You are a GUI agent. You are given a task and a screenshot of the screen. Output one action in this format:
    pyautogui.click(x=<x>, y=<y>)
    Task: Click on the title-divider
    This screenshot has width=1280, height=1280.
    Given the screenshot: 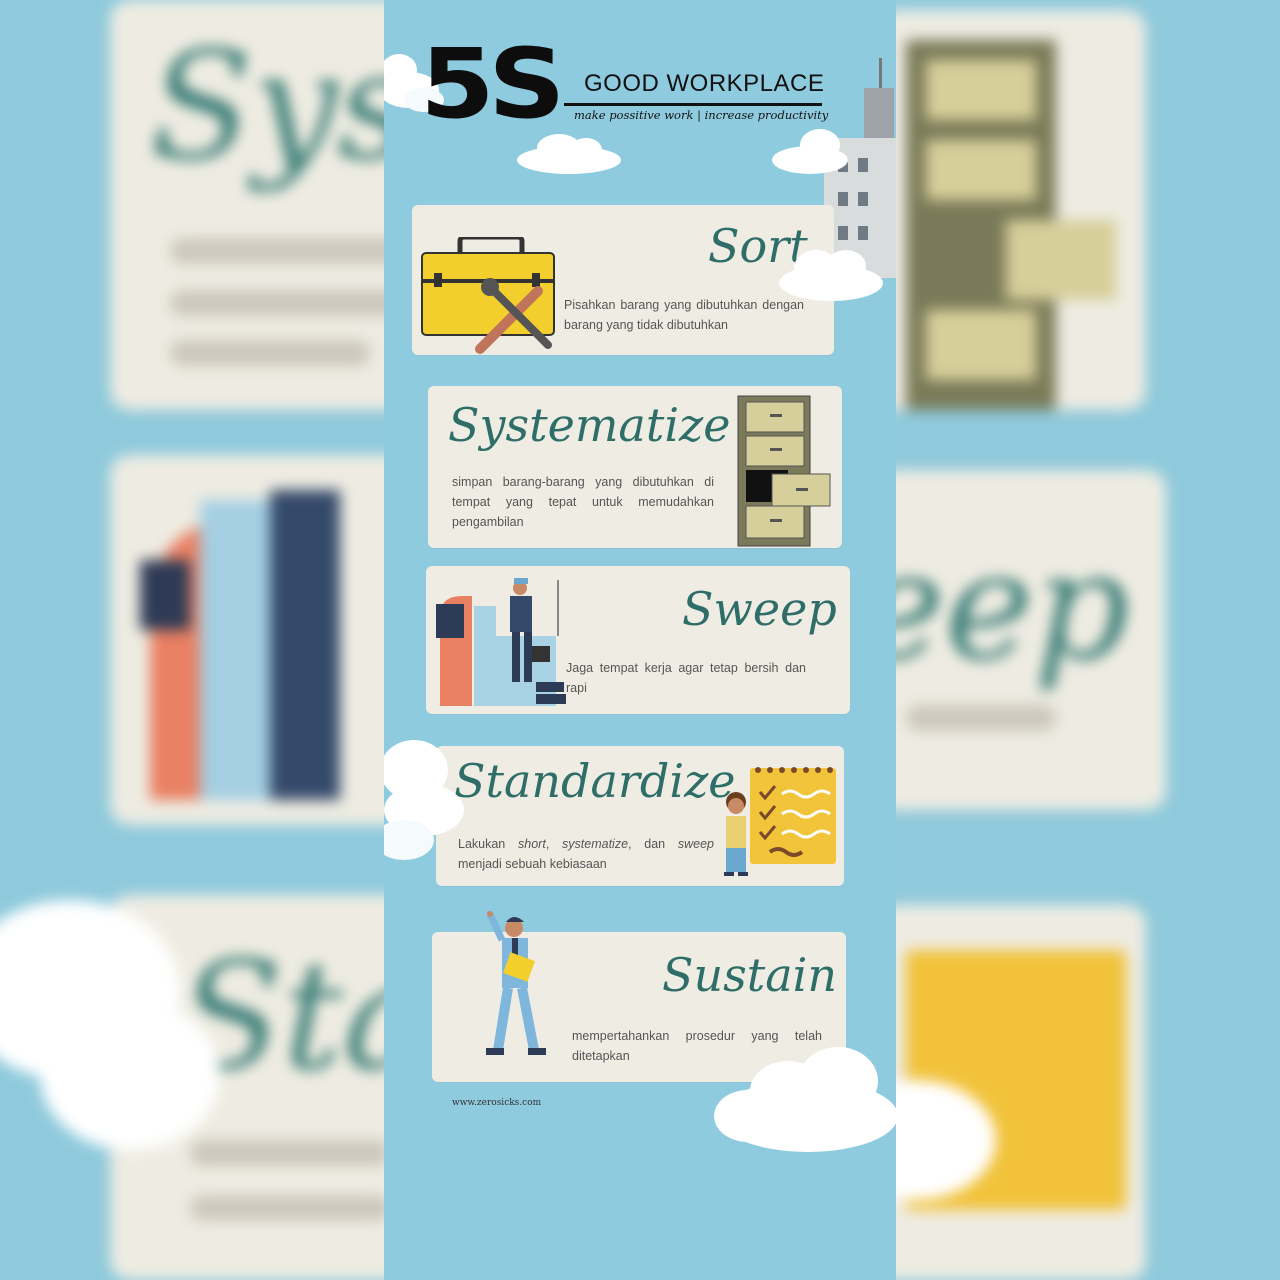 What is the action you would take?
    pyautogui.click(x=693, y=104)
    